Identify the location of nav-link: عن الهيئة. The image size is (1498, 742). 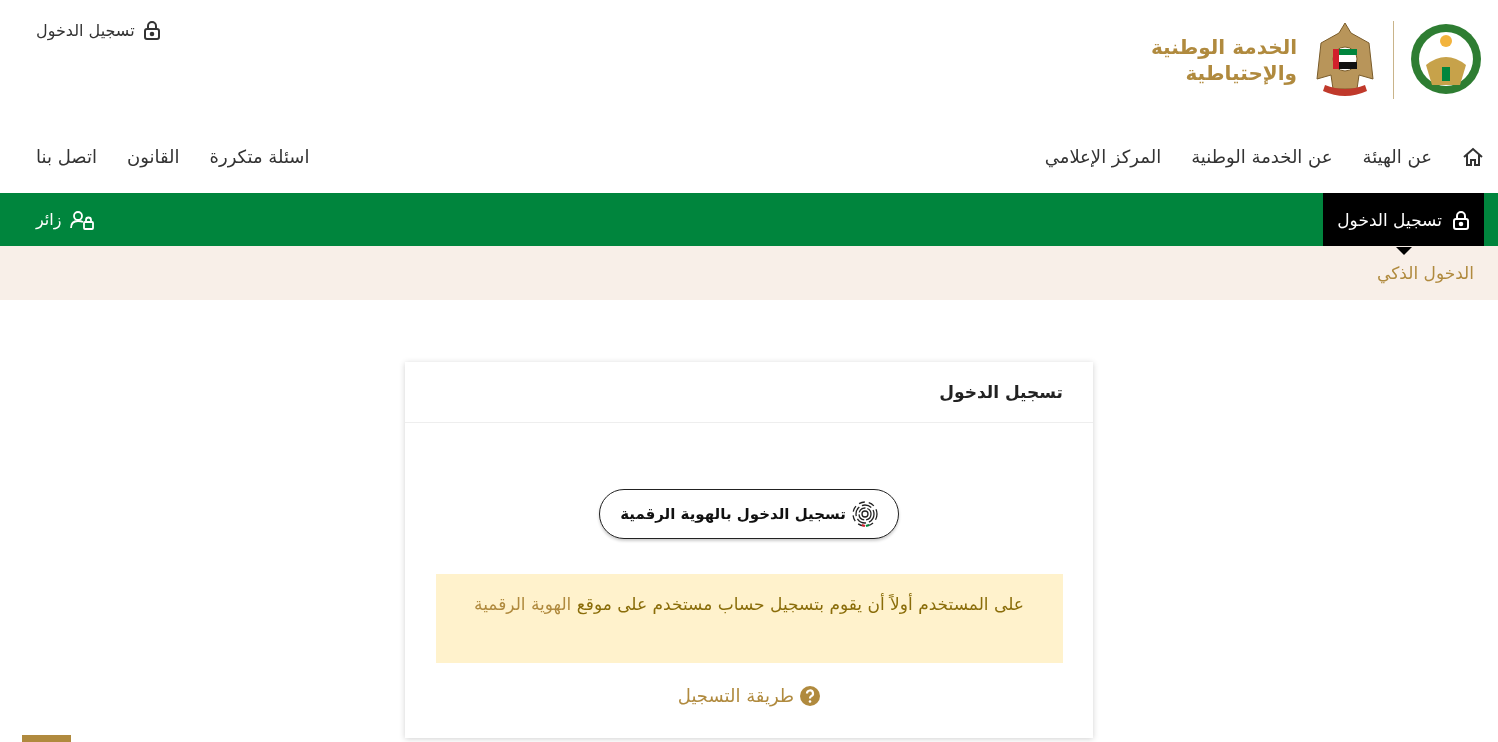
(1397, 156).